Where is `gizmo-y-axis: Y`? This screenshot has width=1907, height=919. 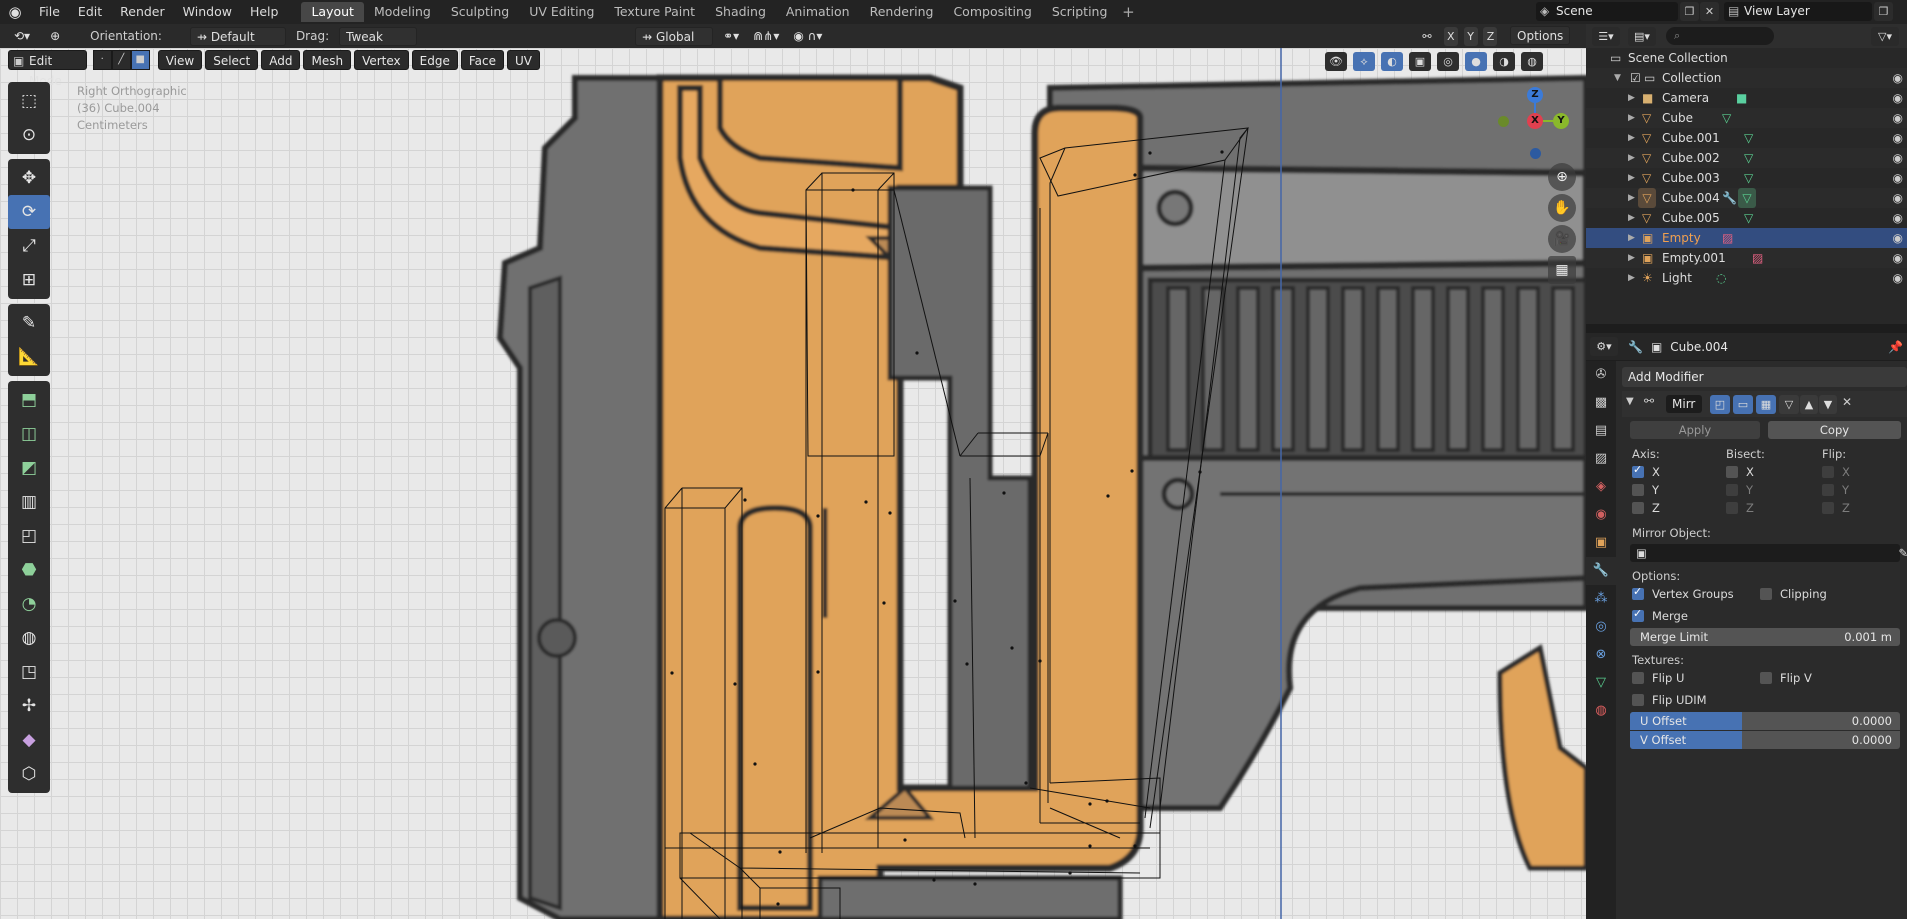 gizmo-y-axis: Y is located at coordinates (1561, 121).